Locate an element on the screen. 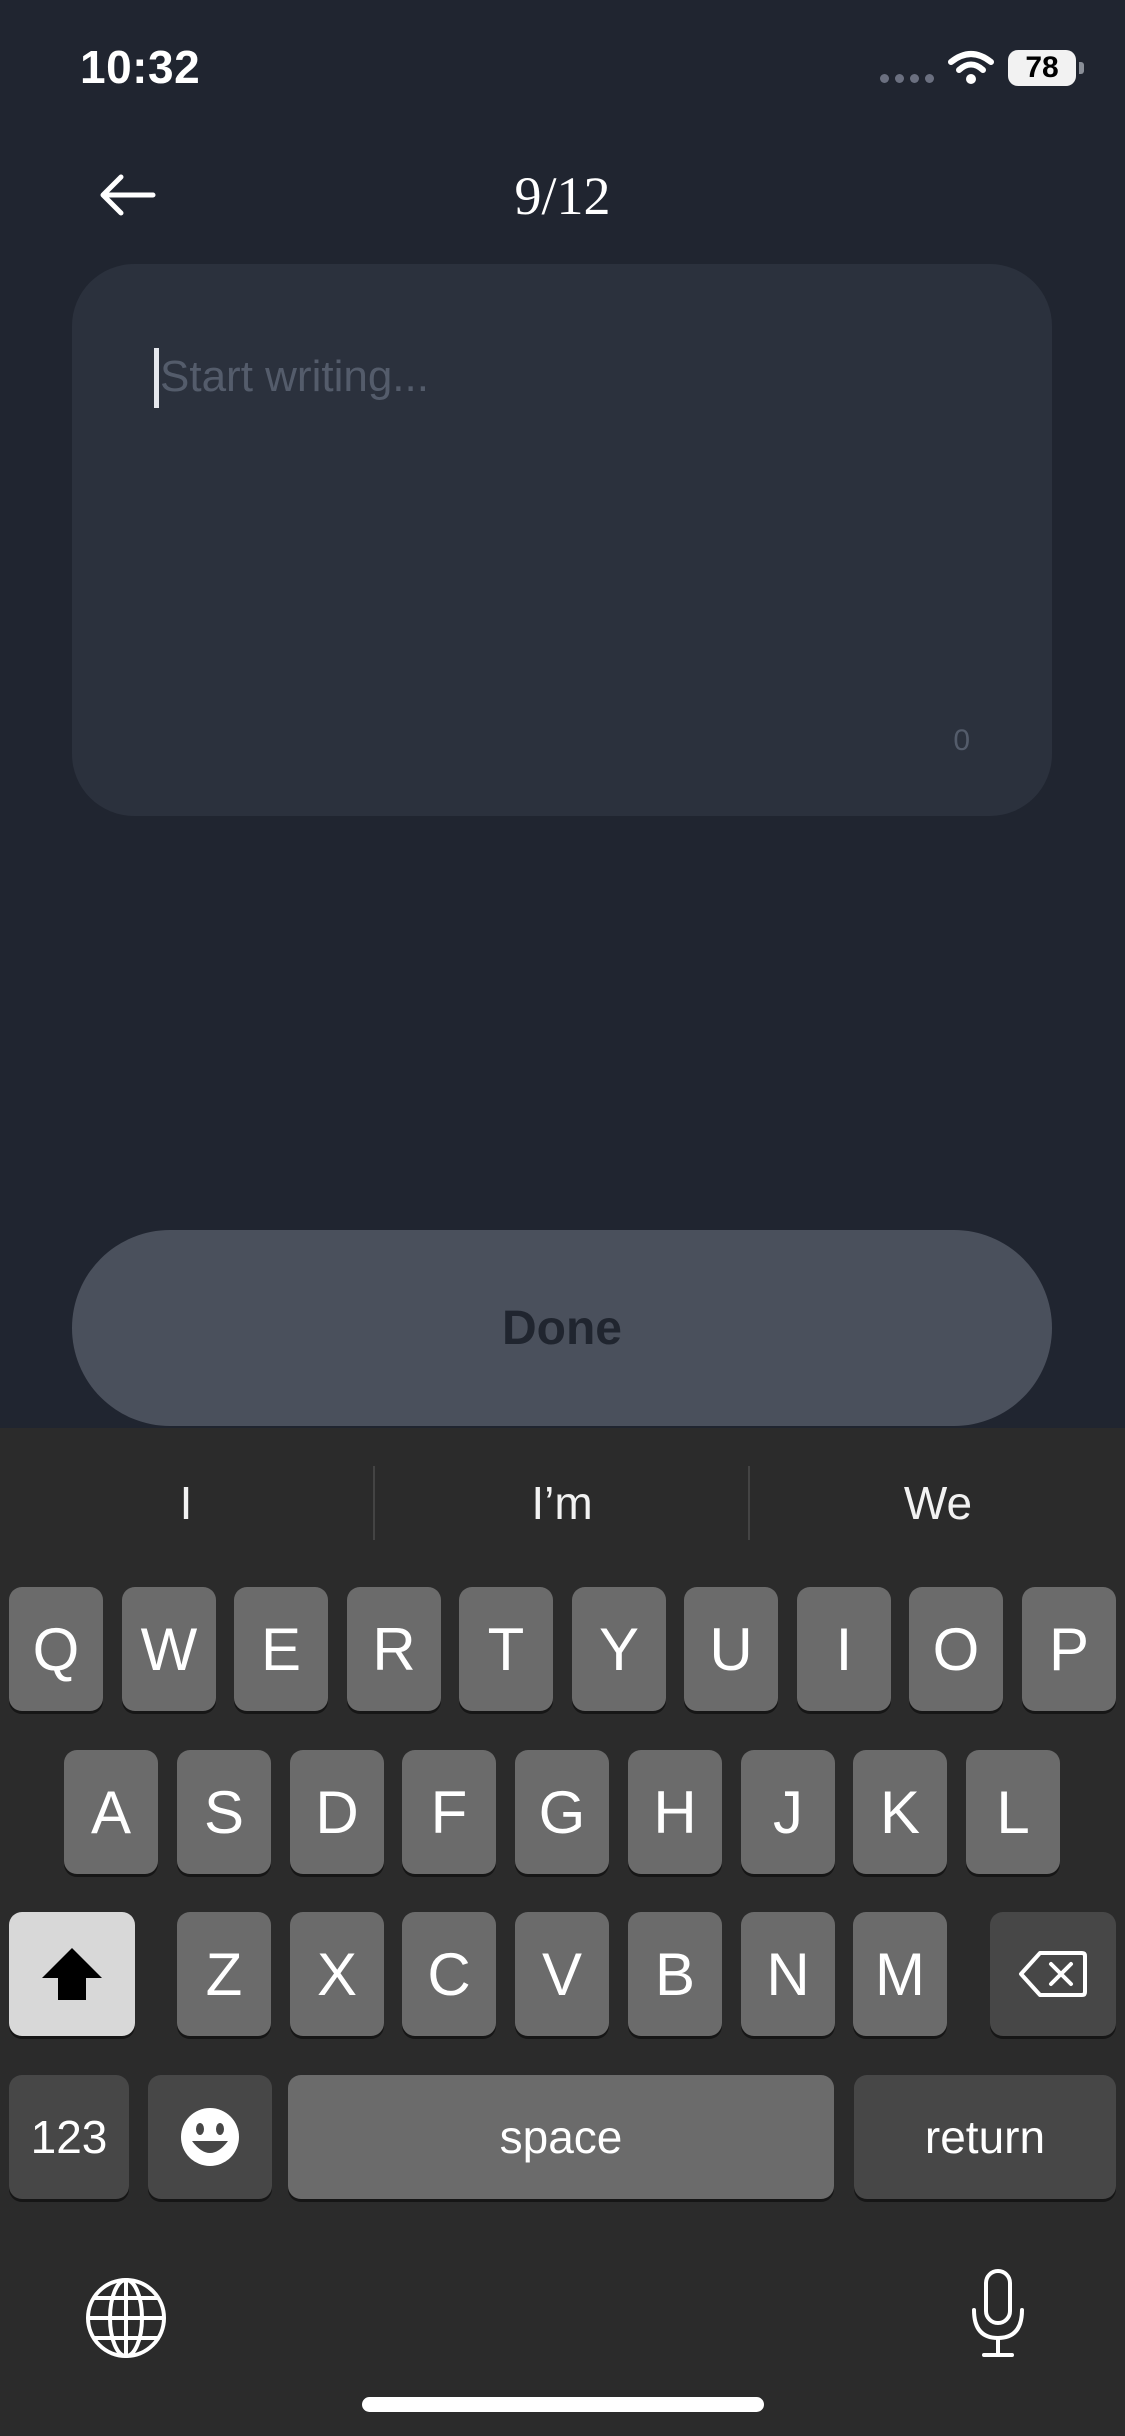 Image resolution: width=1125 pixels, height=2436 pixels. suggestion-1: I is located at coordinates (186, 1503).